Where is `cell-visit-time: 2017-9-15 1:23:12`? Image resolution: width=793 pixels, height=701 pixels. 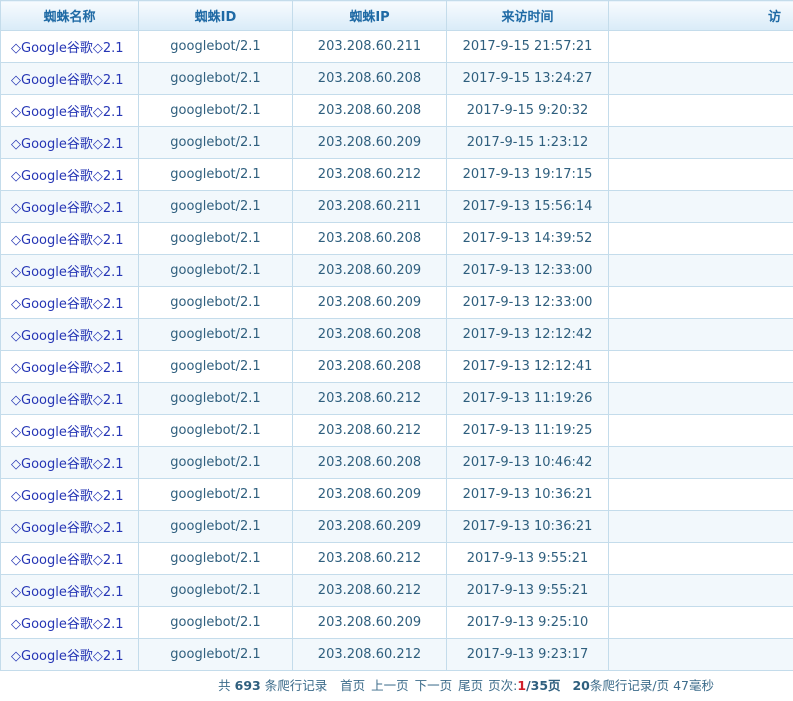 cell-visit-time: 2017-9-15 1:23:12 is located at coordinates (527, 142).